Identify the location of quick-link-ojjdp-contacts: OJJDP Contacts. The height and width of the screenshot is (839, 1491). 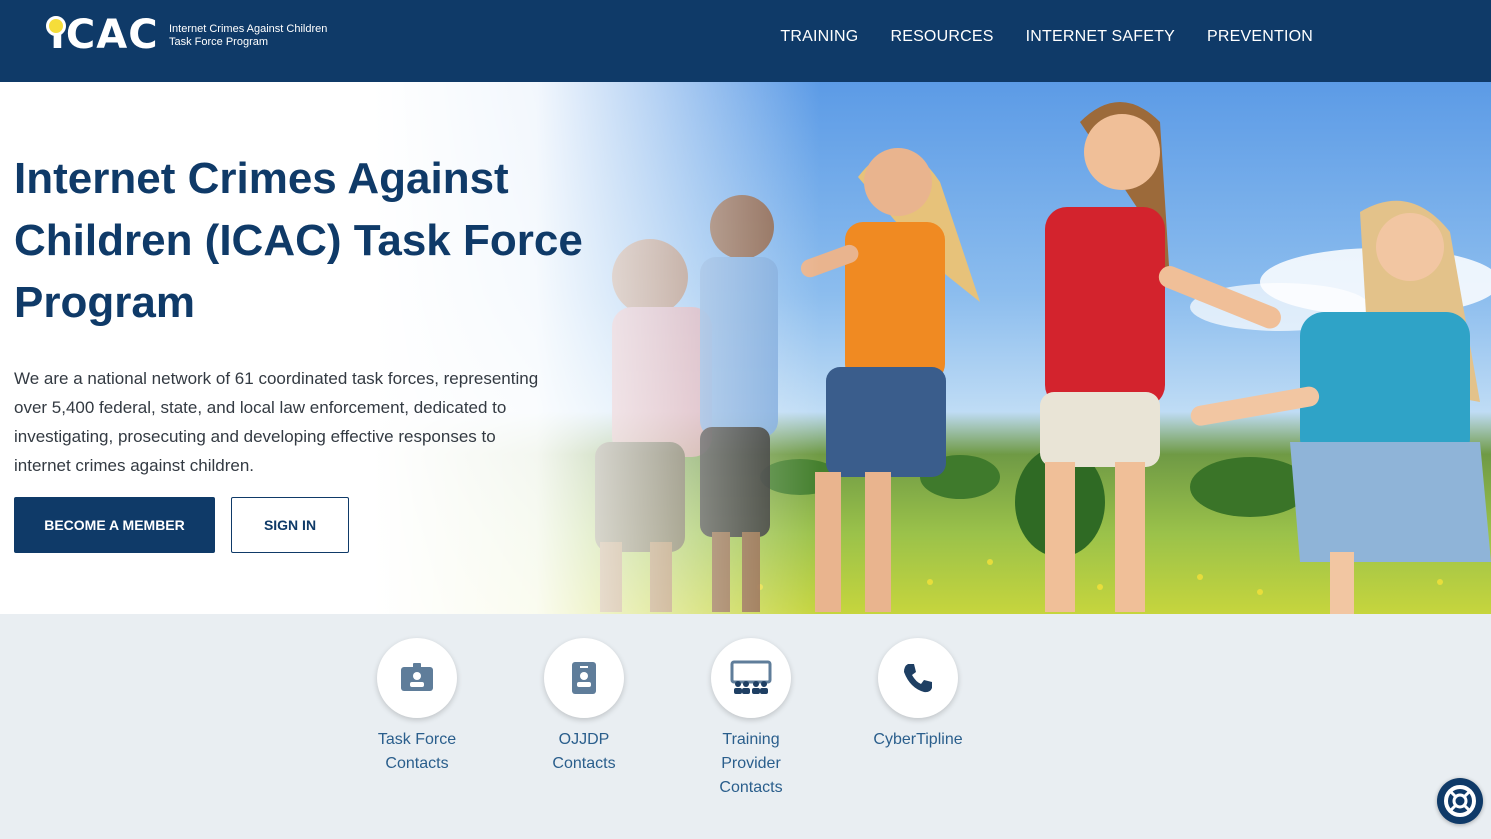
(584, 707).